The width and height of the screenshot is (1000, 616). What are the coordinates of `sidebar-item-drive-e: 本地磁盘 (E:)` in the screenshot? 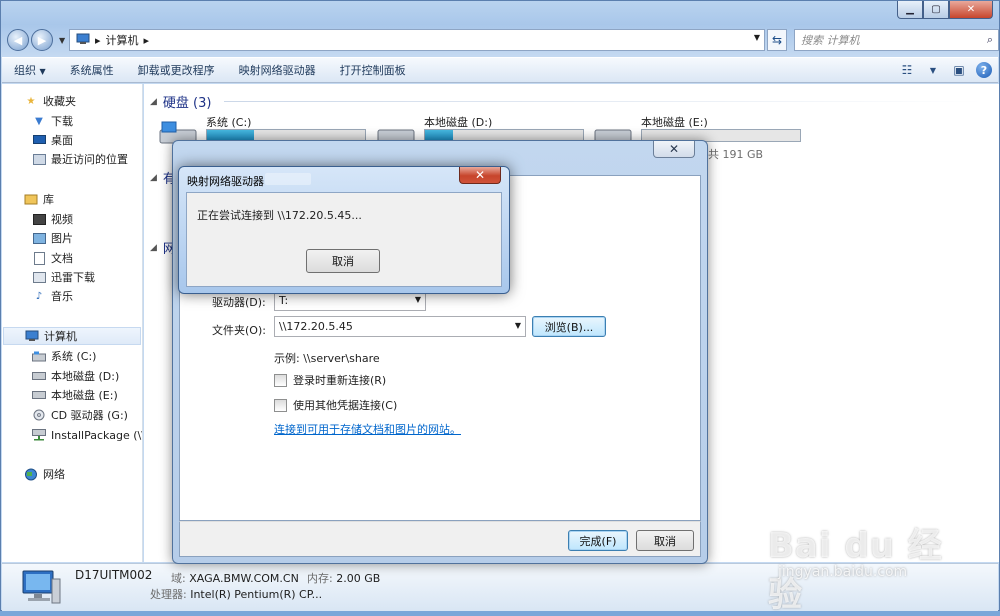 It's located at (75, 395).